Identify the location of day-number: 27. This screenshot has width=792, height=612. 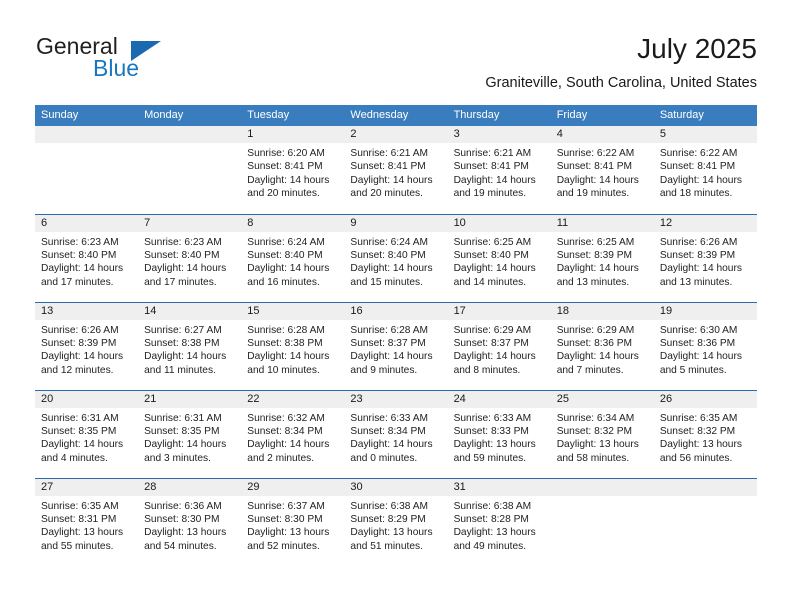
(87, 487).